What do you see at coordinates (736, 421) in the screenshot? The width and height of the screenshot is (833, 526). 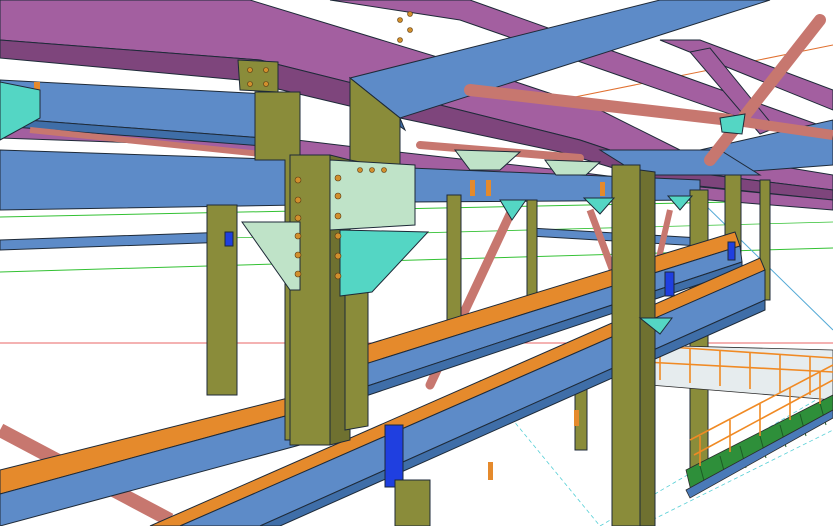 I see `platform-stairs` at bounding box center [736, 421].